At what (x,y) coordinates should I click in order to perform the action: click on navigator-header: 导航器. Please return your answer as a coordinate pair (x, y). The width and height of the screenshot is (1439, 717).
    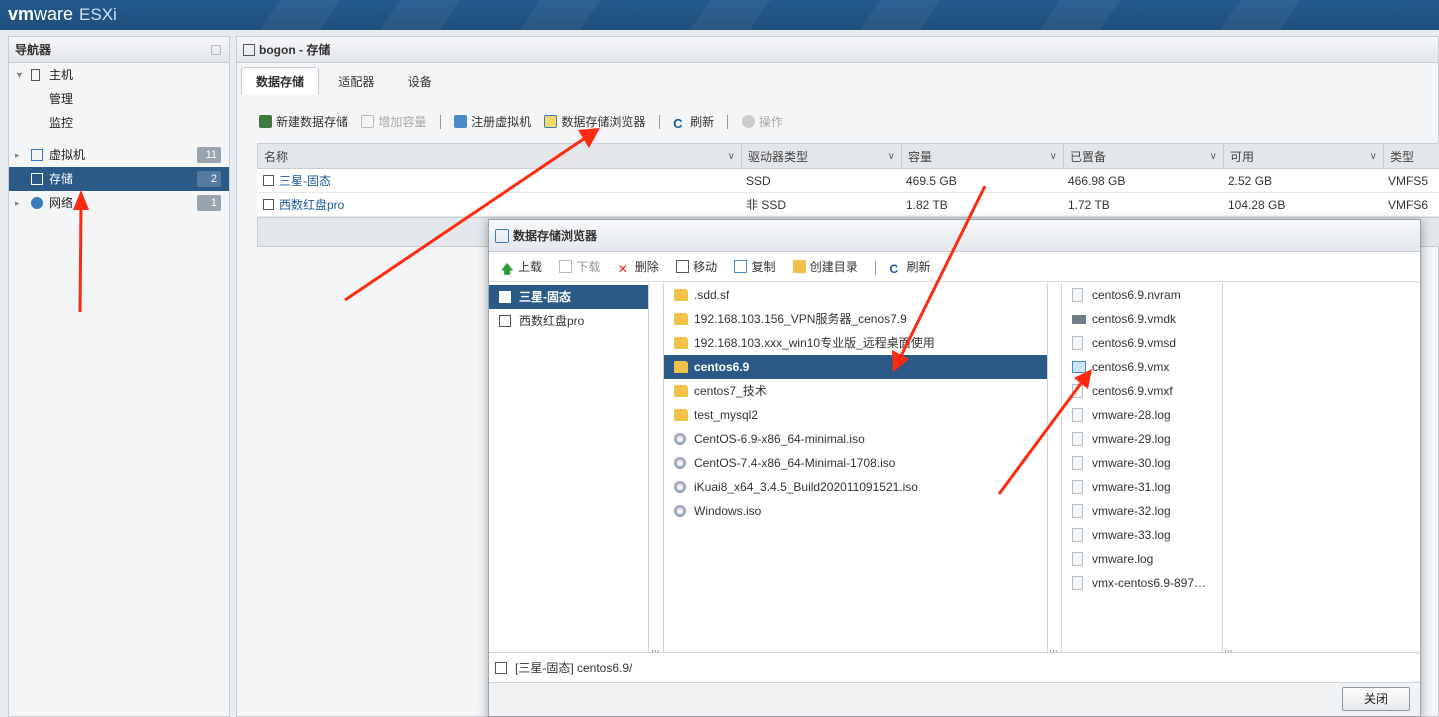
    Looking at the image, I should click on (119, 50).